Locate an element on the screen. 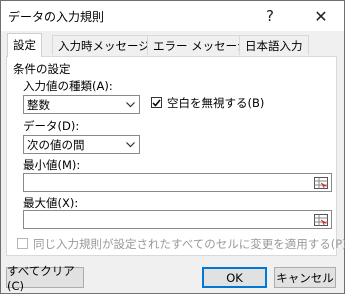  help-button: ? is located at coordinates (270, 16).